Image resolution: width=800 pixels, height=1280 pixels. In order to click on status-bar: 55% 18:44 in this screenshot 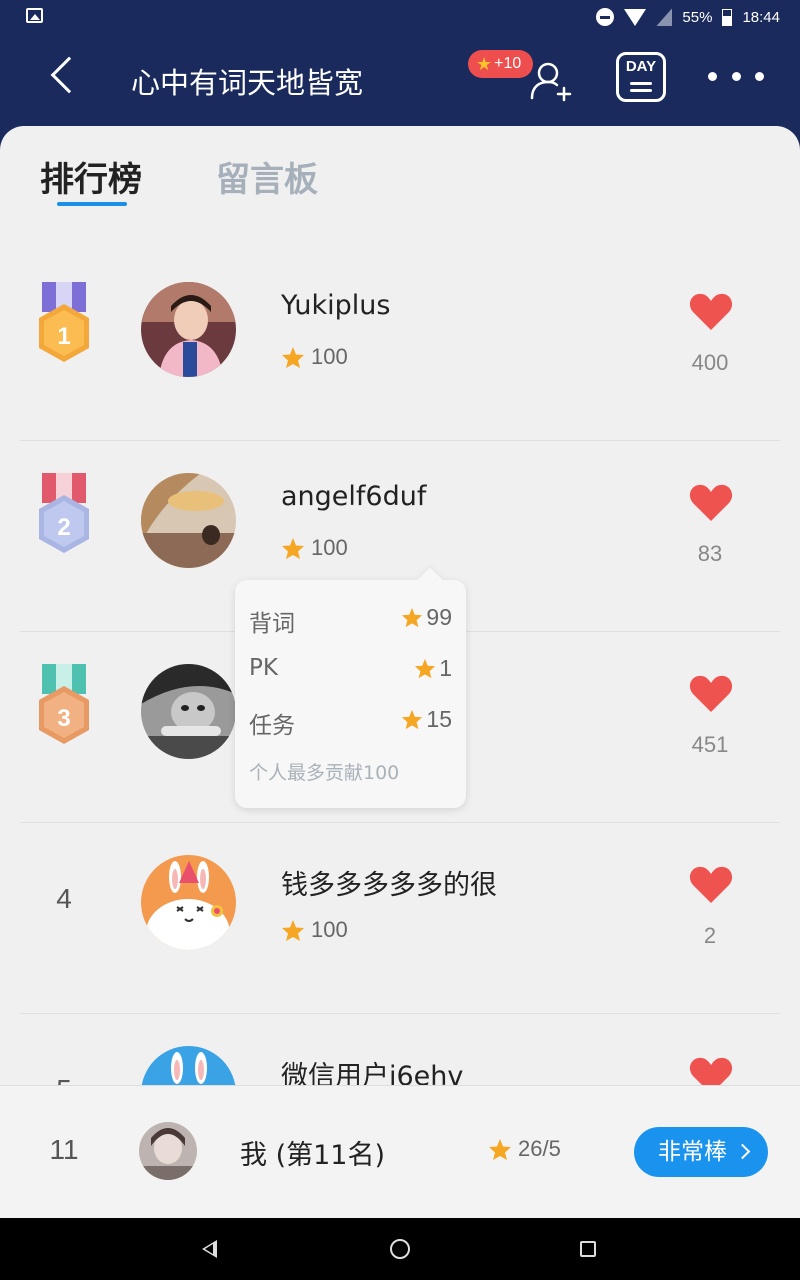, I will do `click(400, 17)`.